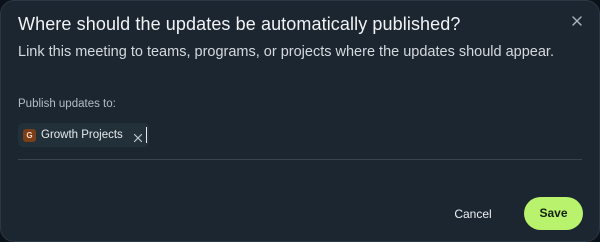 The width and height of the screenshot is (600, 242). What do you see at coordinates (29, 135) in the screenshot?
I see `chip-avatar: G` at bounding box center [29, 135].